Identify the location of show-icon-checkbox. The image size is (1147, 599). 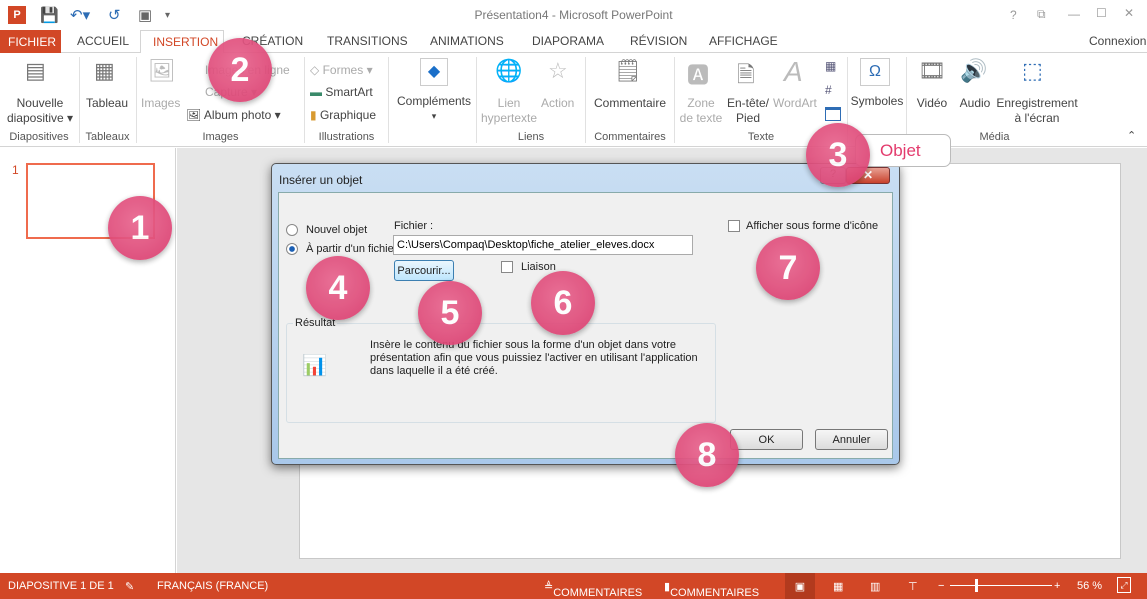
(734, 226).